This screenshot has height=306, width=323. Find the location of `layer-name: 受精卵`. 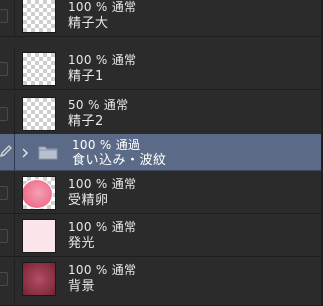

layer-name: 受精卵 is located at coordinates (88, 201).